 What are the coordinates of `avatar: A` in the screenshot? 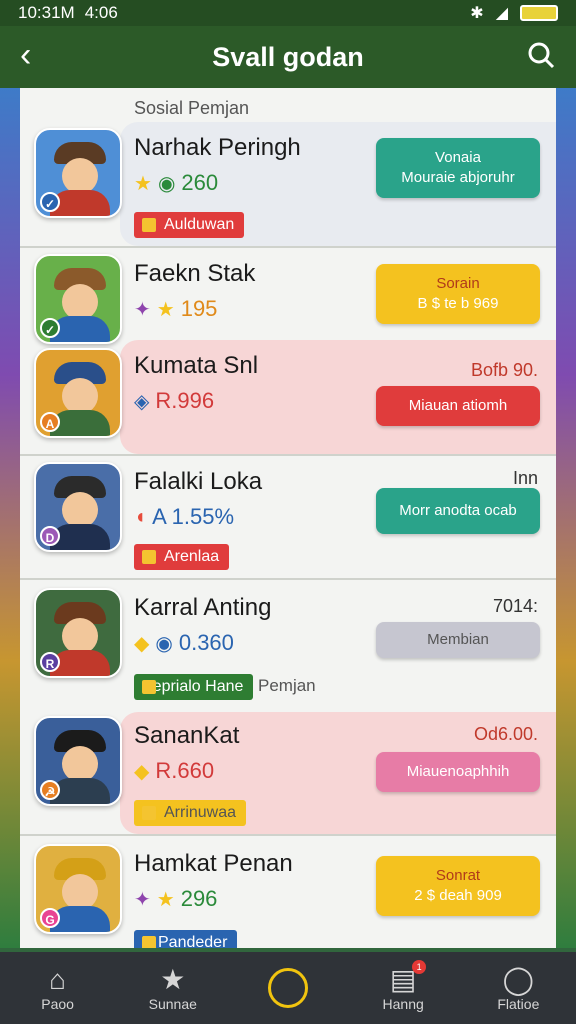 It's located at (78, 393).